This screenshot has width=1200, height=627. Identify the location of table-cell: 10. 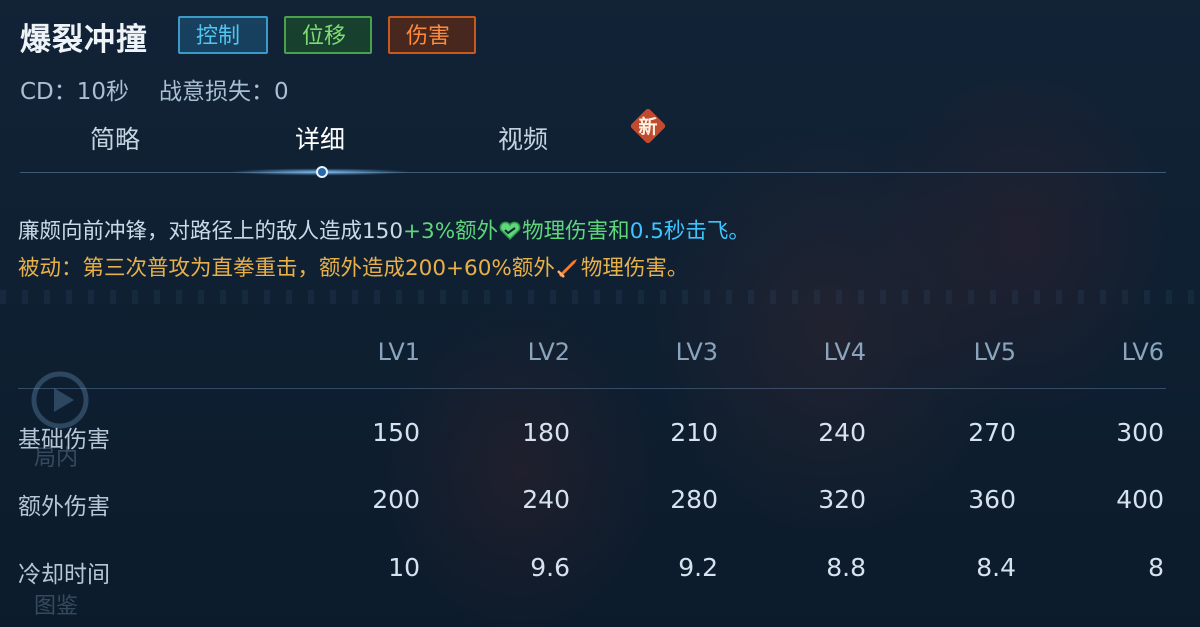
(404, 567).